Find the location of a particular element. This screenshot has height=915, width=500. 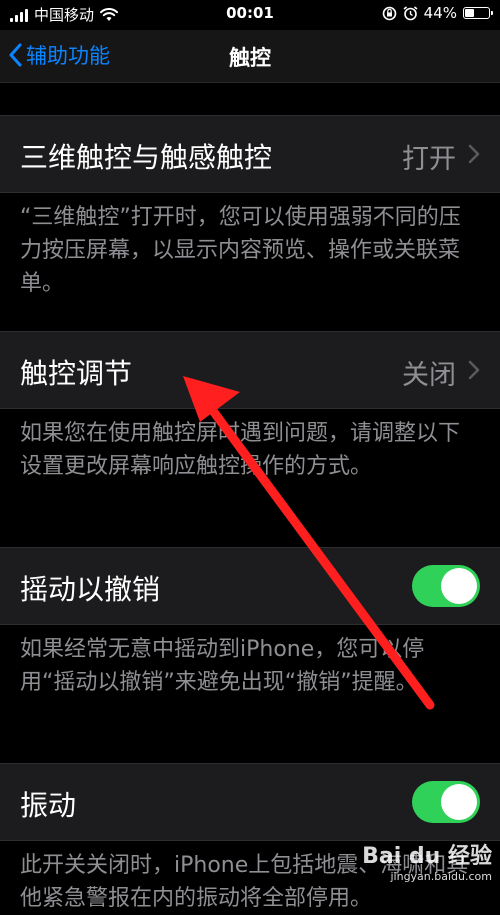

baidu-jingyan-watermark: Bai du 经验 jingyan.baidu.com is located at coordinates (427, 860).